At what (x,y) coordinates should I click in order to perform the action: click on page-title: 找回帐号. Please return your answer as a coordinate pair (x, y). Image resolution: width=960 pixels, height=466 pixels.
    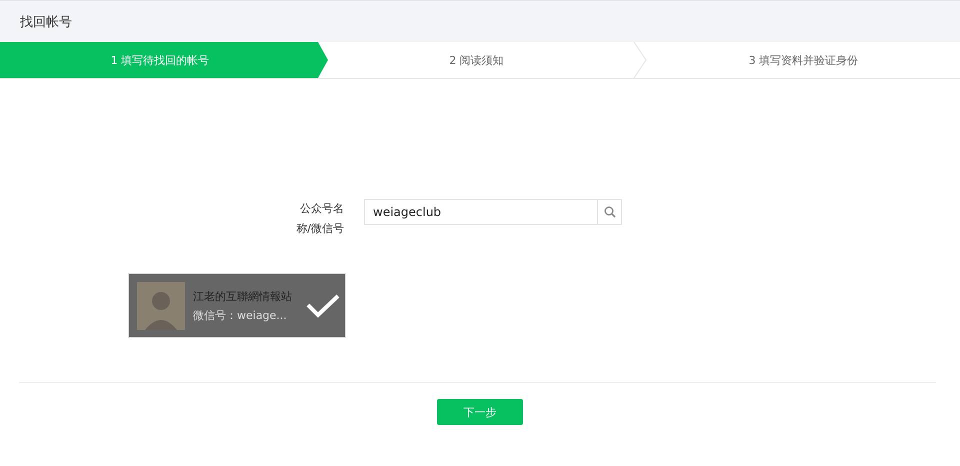
    Looking at the image, I should click on (46, 22).